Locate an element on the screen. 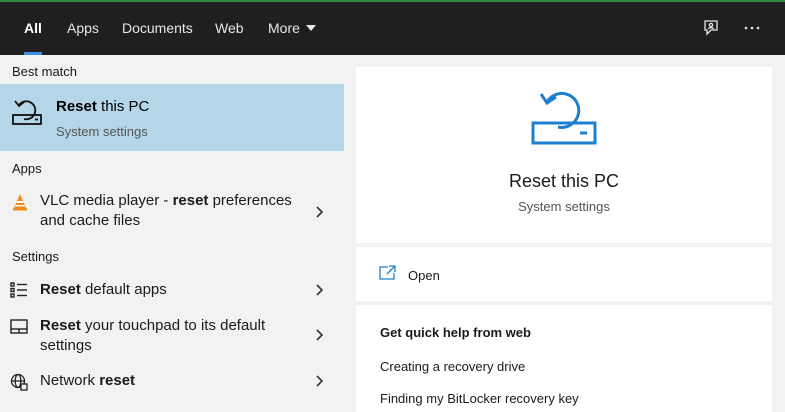 The width and height of the screenshot is (785, 412). best-match-subtitle: System settings is located at coordinates (102, 131).